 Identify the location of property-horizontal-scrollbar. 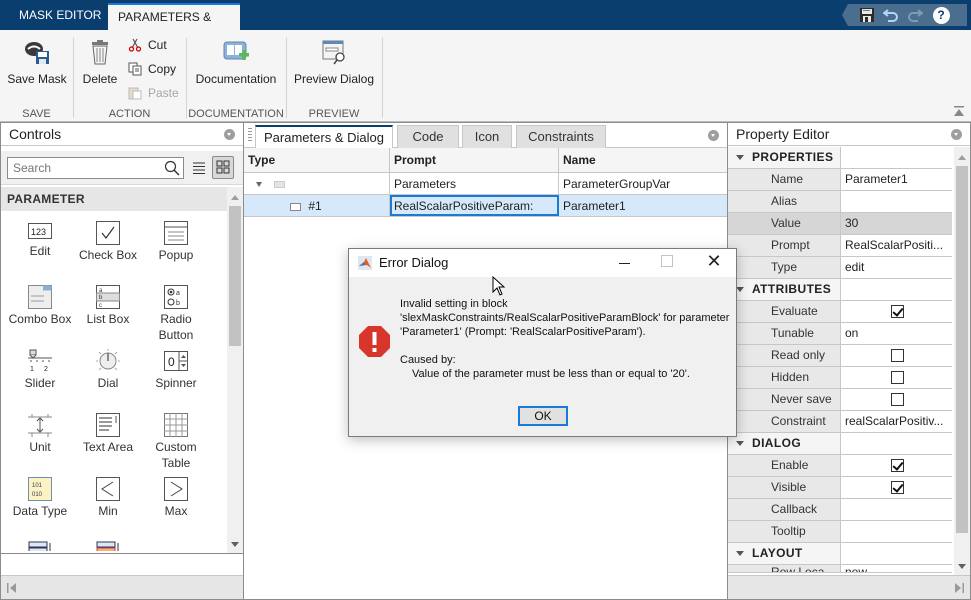
(849, 587).